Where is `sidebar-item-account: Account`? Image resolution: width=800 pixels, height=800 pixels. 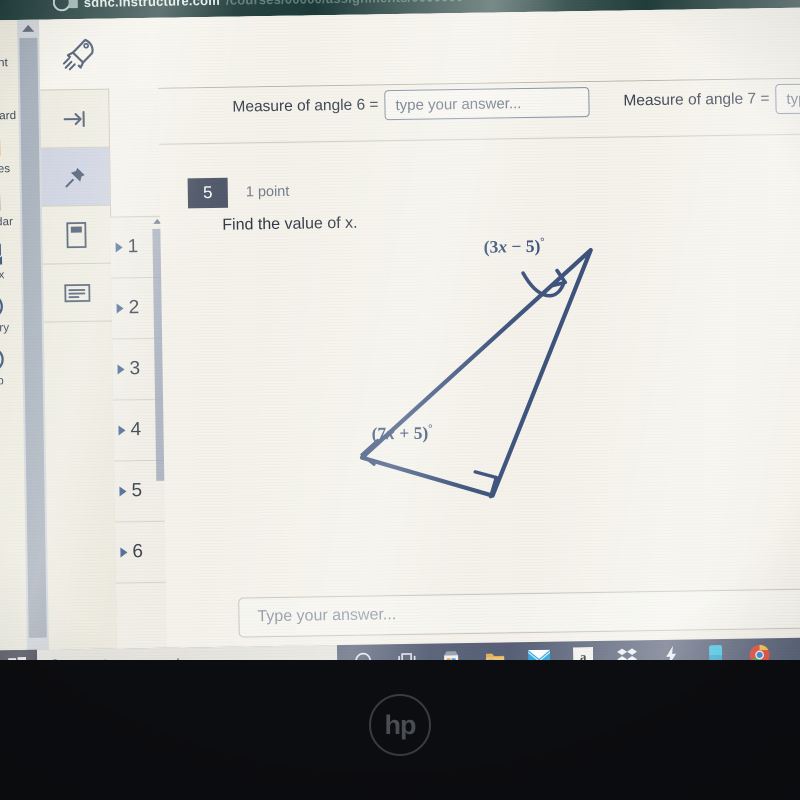 sidebar-item-account: Account is located at coordinates (9, 48).